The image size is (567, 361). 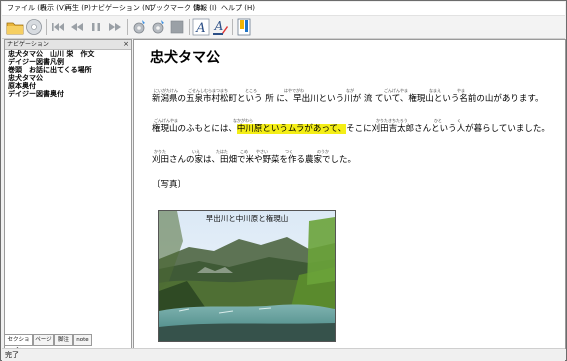 I want to click on landscape-photo-image, so click(x=247, y=276).